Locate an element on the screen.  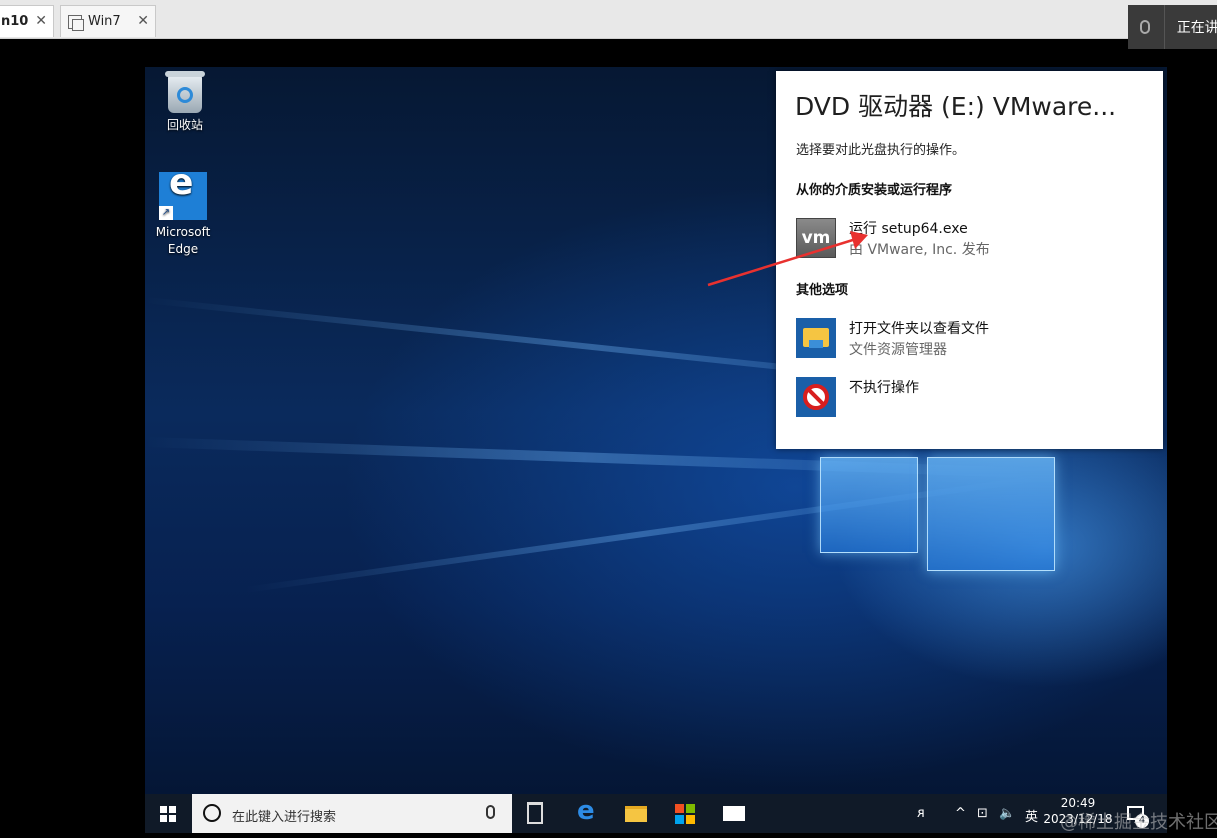
store-icon is located at coordinates (685, 814).